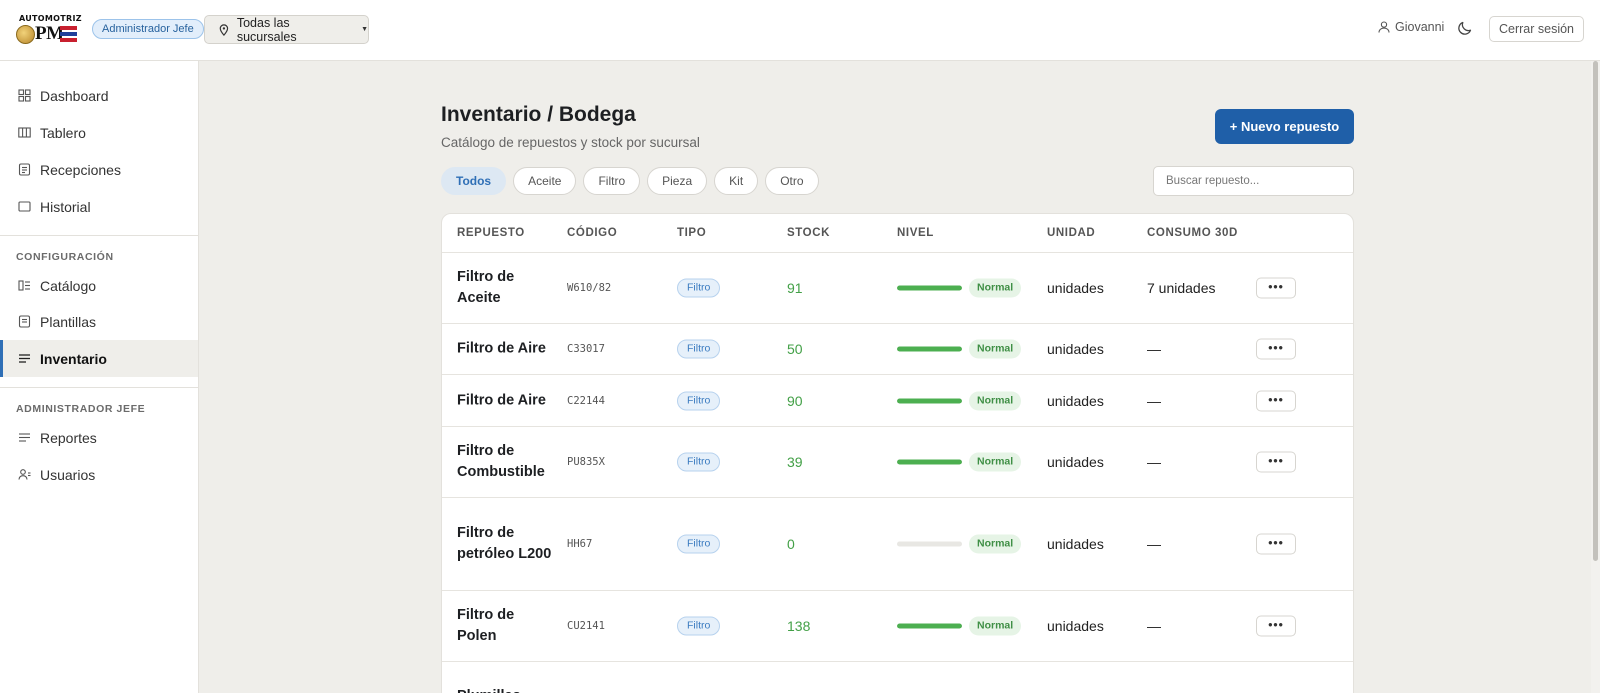  What do you see at coordinates (474, 181) in the screenshot?
I see `filter-chip-todos: Todos` at bounding box center [474, 181].